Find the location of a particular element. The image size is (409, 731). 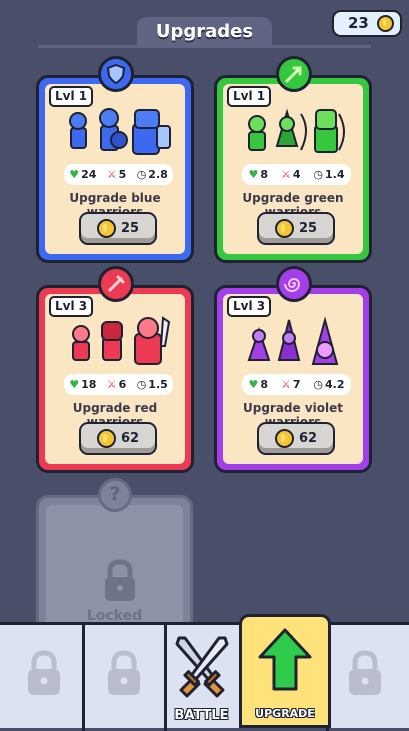

attack-value: 7 is located at coordinates (296, 384).